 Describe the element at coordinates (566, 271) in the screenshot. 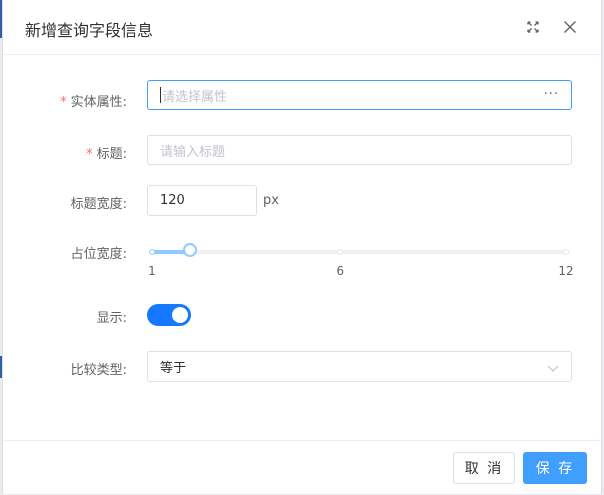

I see `slider-mark-label: 12` at that location.